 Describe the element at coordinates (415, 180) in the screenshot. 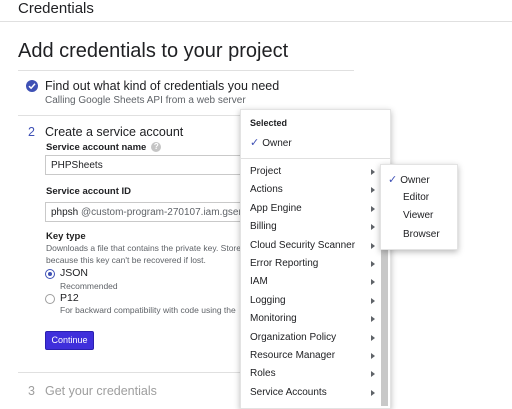

I see `submenu-item-label: Owner` at that location.